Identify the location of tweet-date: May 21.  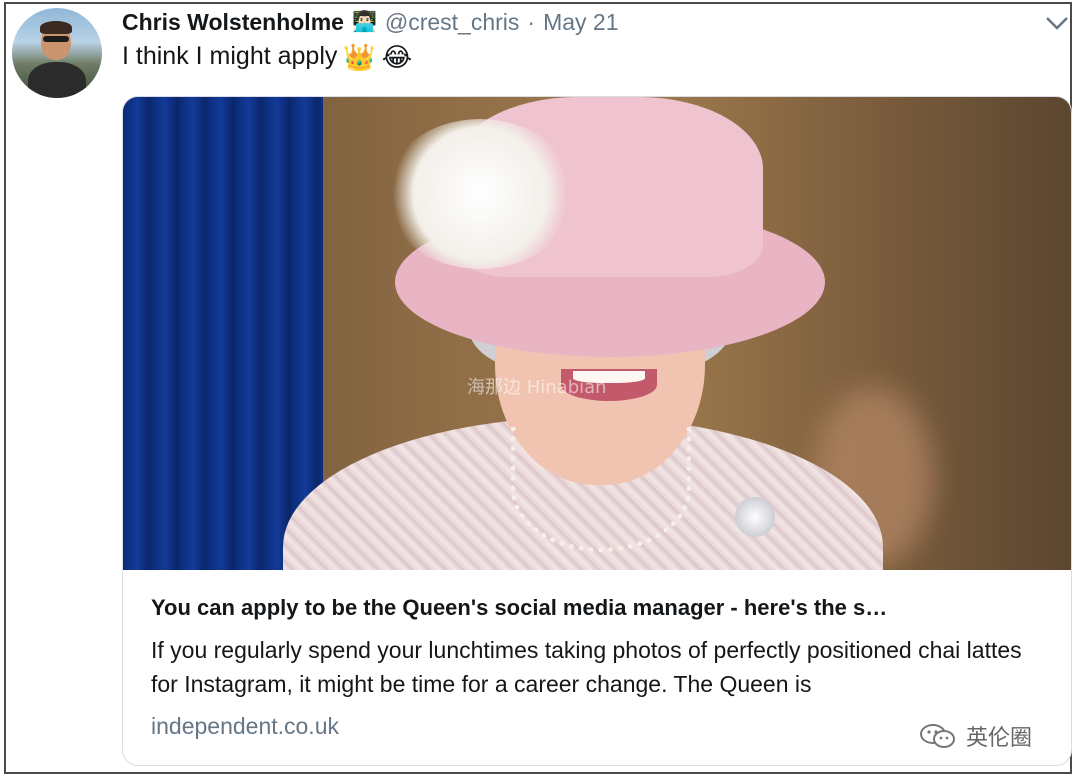
(580, 22).